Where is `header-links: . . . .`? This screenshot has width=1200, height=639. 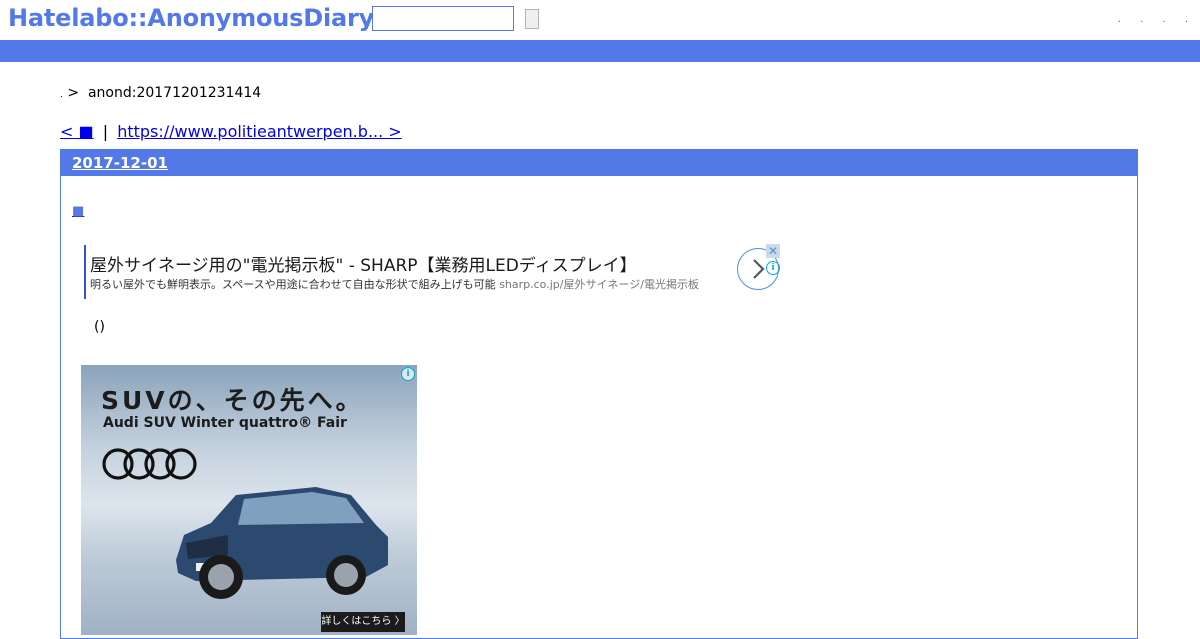 header-links: . . . . is located at coordinates (1145, 19).